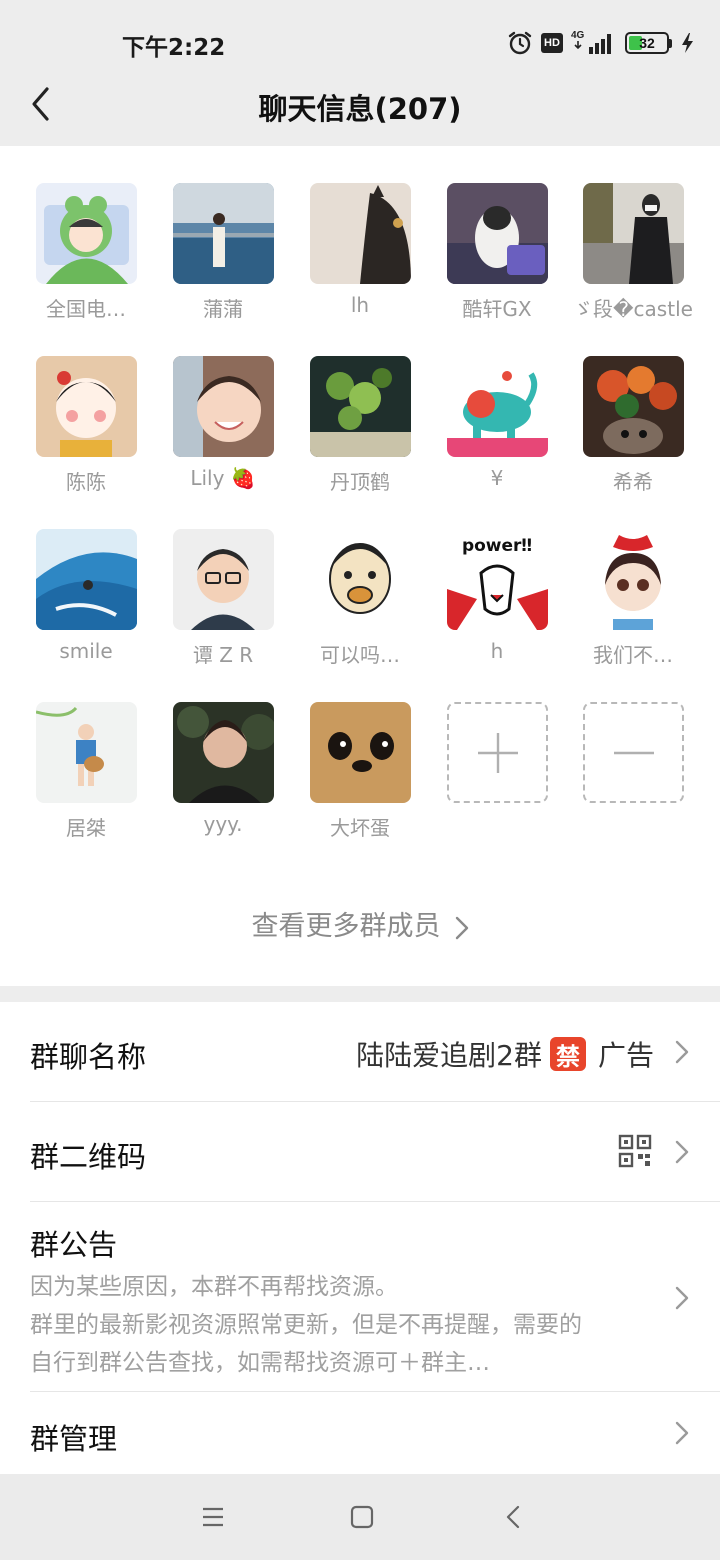  What do you see at coordinates (497, 309) in the screenshot?
I see `member-name: 酷轩GX` at bounding box center [497, 309].